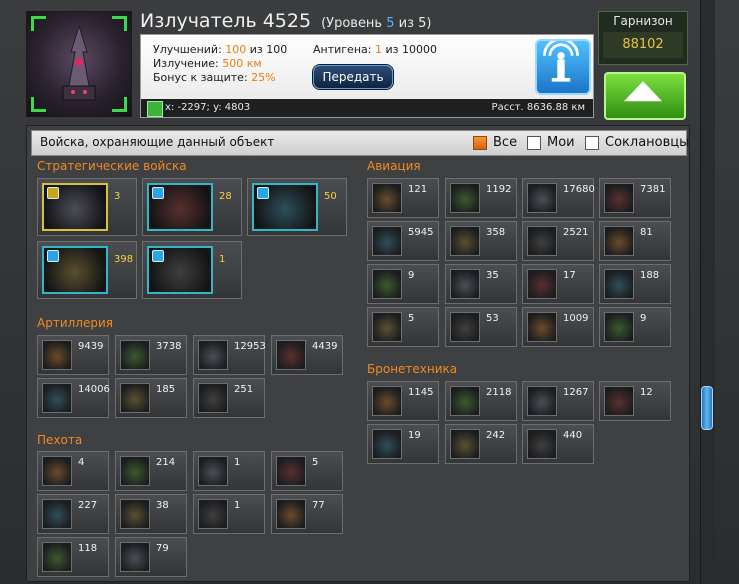 The width and height of the screenshot is (739, 584). I want to click on radiation-line: Излучение: 500 км, so click(207, 63).